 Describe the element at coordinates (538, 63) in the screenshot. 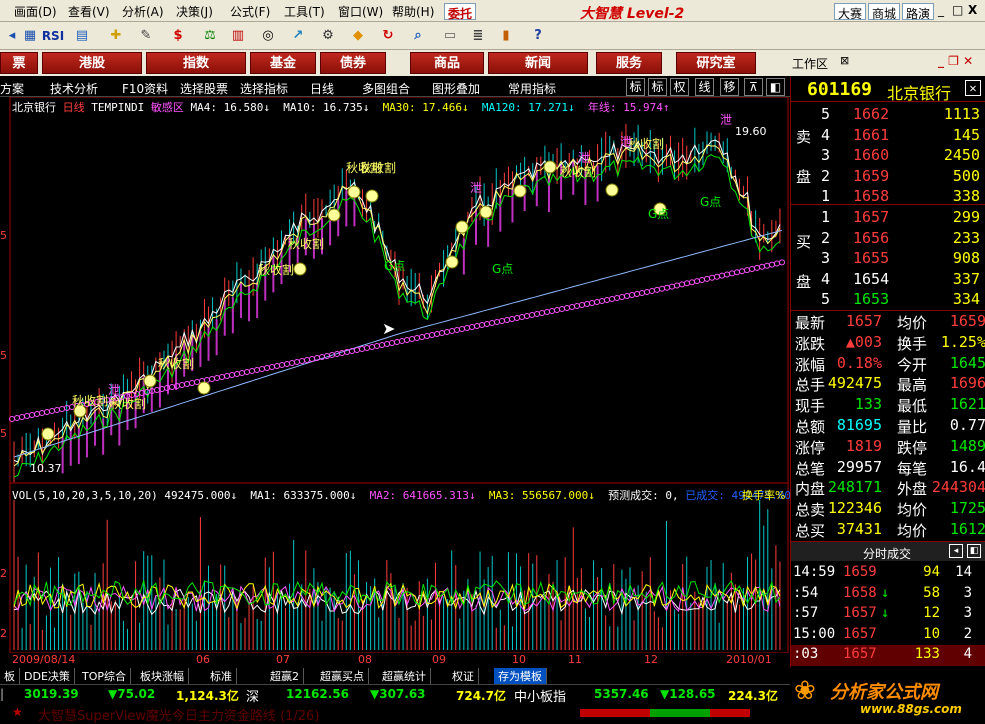

I see `nav-news: 新闻` at that location.